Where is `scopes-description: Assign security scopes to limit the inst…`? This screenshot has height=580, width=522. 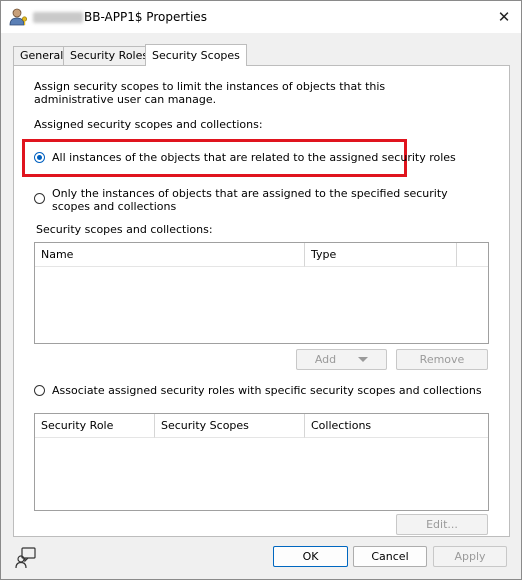 scopes-description: Assign security scopes to limit the inst… is located at coordinates (210, 93).